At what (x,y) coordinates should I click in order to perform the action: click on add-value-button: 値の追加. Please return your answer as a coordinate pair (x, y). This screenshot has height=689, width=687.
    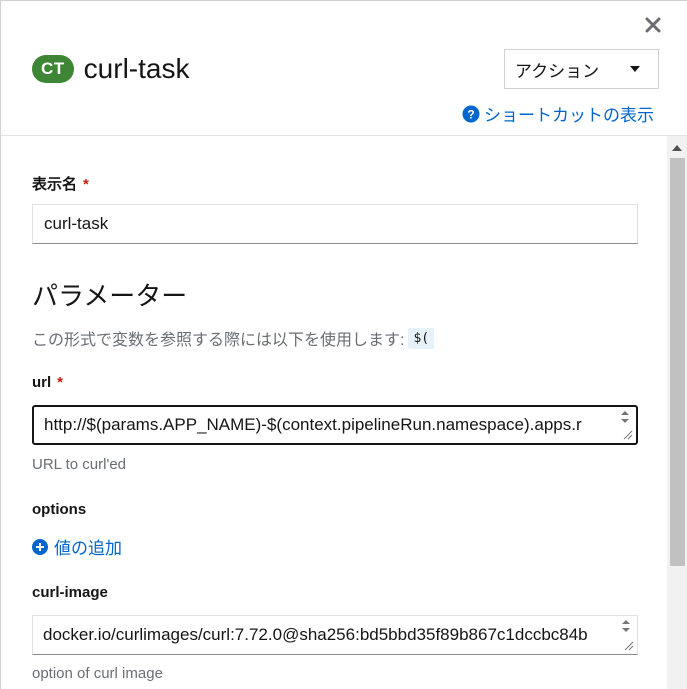
    Looking at the image, I should click on (77, 546).